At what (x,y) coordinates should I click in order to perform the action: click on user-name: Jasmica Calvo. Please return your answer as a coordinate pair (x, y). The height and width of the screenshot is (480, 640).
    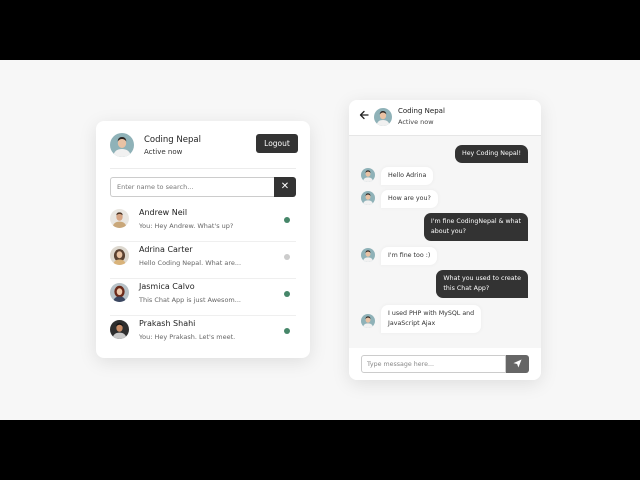
    Looking at the image, I should click on (167, 286).